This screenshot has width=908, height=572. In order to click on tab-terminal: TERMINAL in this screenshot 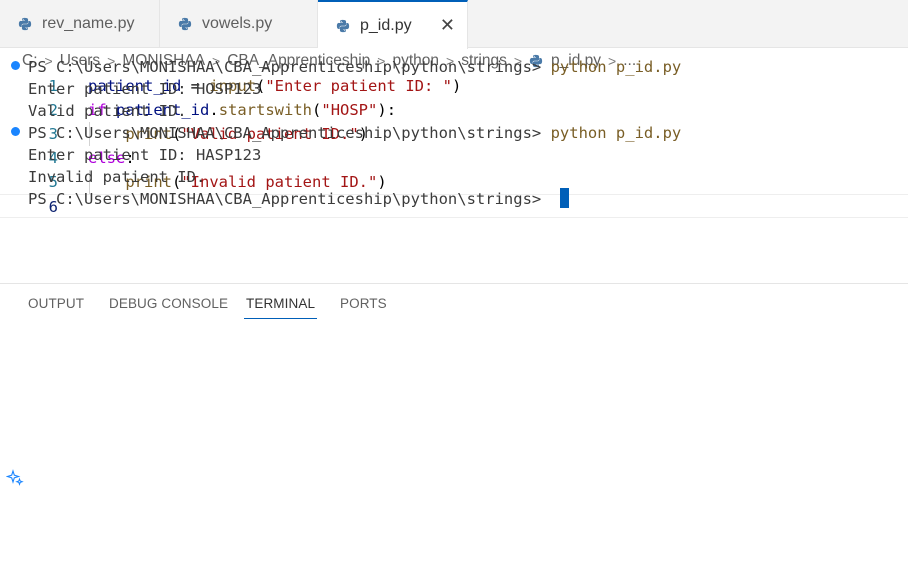, I will do `click(280, 307)`.